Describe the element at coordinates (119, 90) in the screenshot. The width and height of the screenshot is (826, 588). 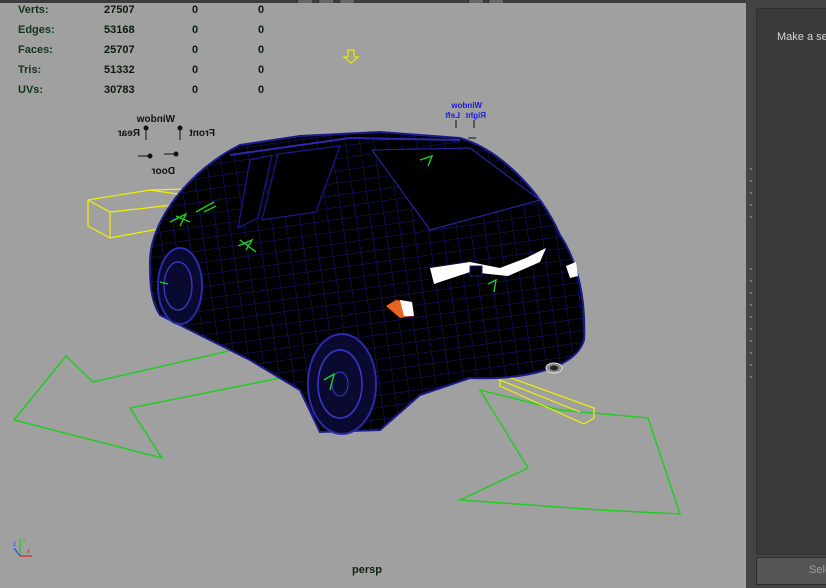
I see `hud-value: 30783` at that location.